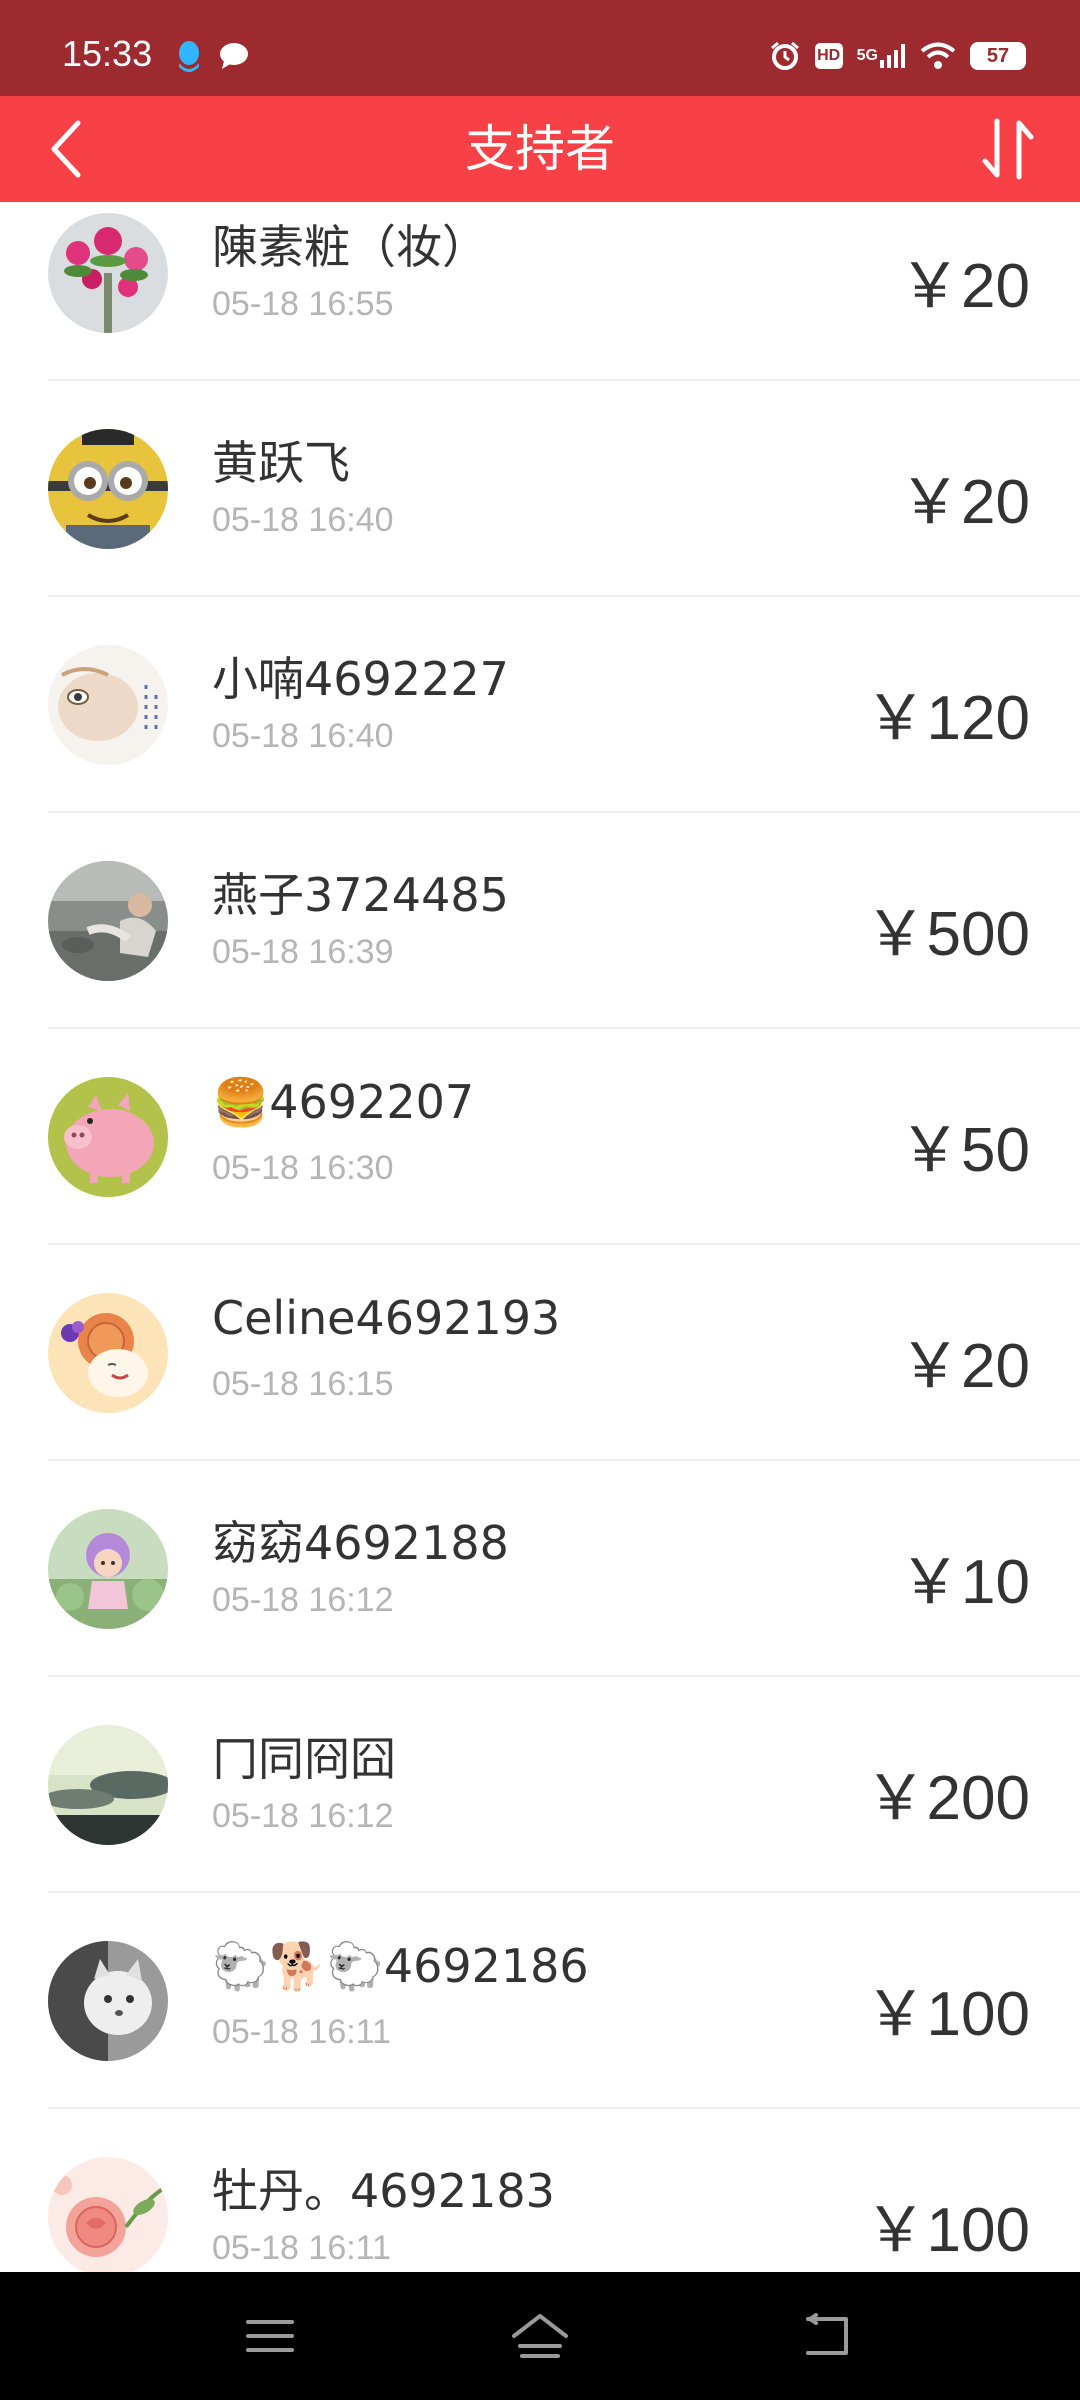 The image size is (1080, 2400). I want to click on supporter-name: 冂同冏囧, so click(304, 1759).